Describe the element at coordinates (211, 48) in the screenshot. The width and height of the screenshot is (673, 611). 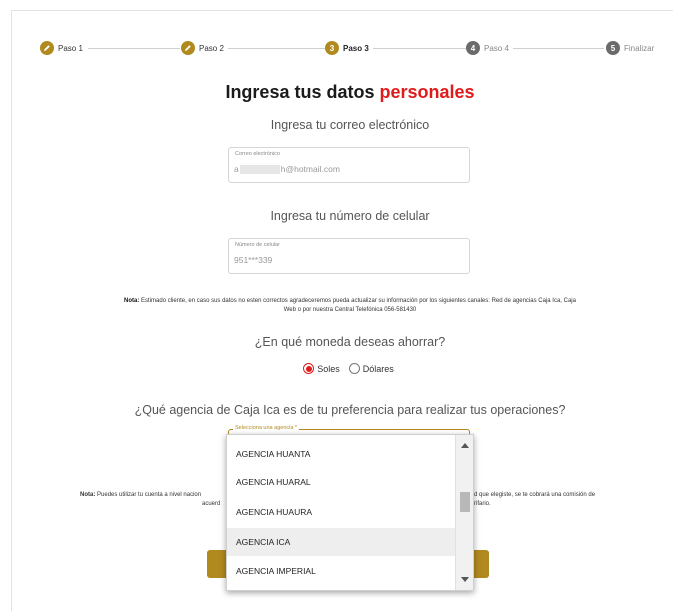
I see `step-label: Paso 2` at that location.